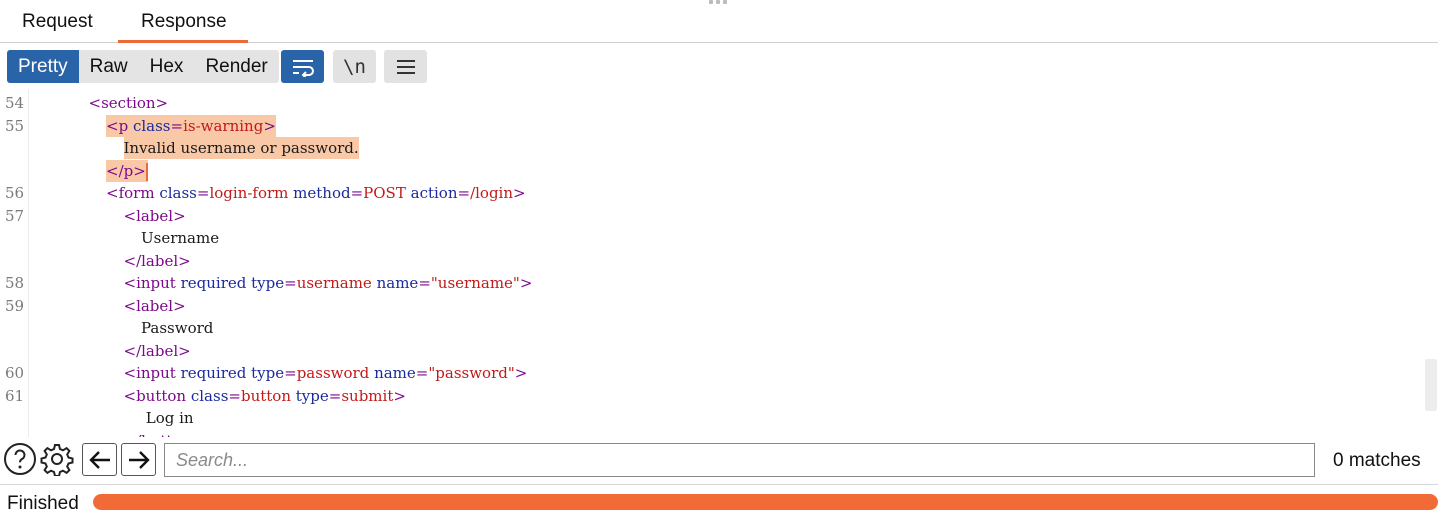 The image size is (1438, 521). What do you see at coordinates (99, 459) in the screenshot?
I see `previous-match-button` at bounding box center [99, 459].